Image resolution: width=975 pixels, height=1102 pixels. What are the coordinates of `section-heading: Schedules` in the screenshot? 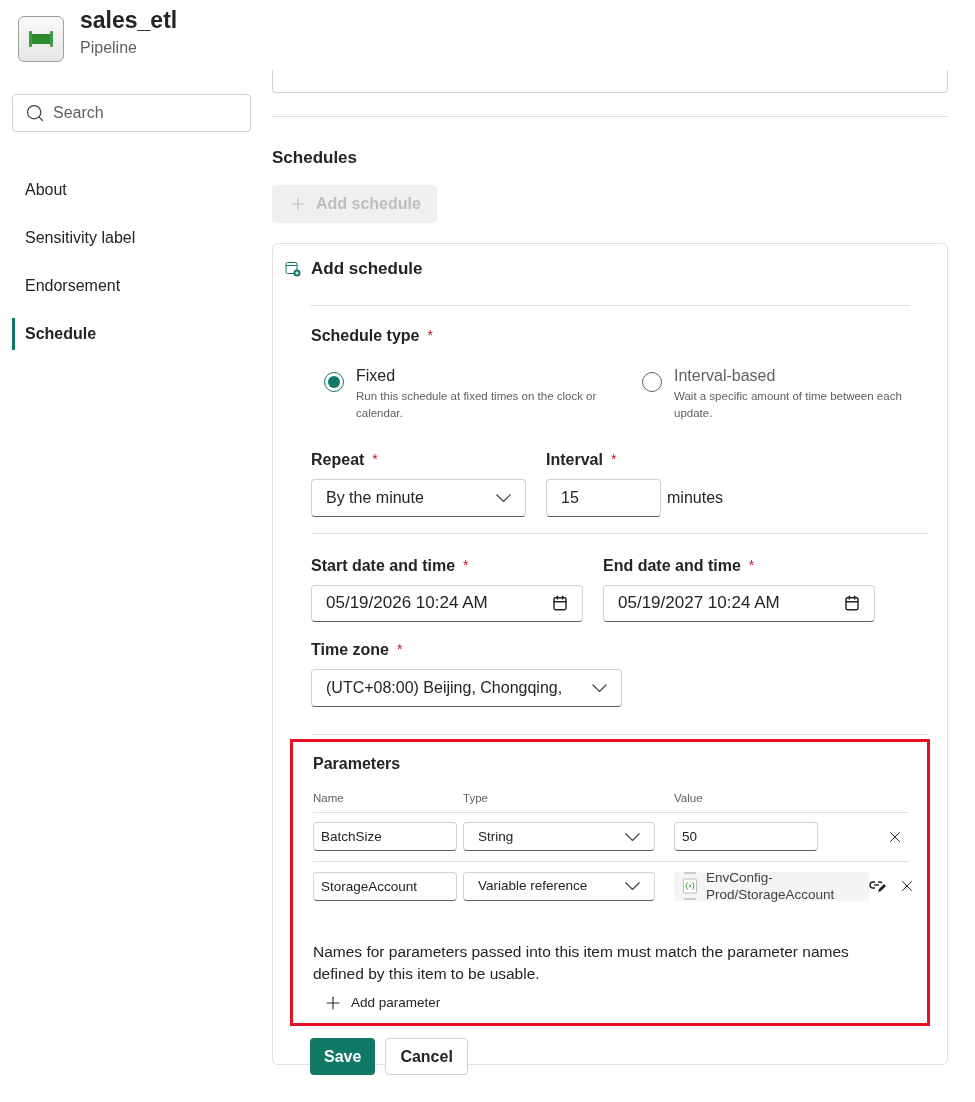 It's located at (315, 158).